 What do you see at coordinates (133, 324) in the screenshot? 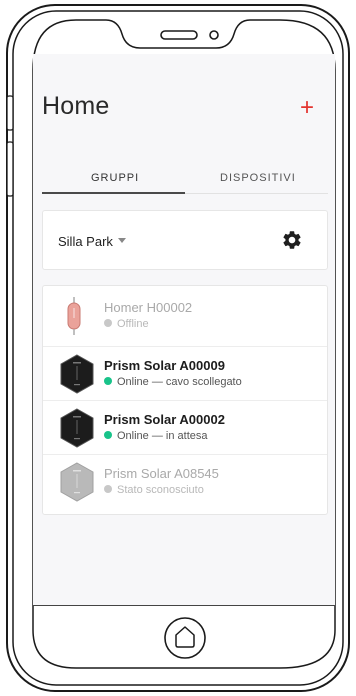
I see `status-text: Offline` at bounding box center [133, 324].